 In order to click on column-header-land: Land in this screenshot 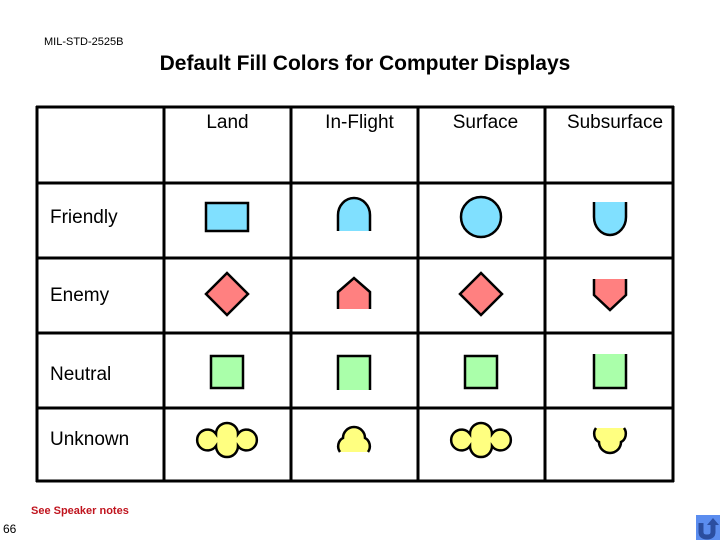, I will do `click(227, 122)`.